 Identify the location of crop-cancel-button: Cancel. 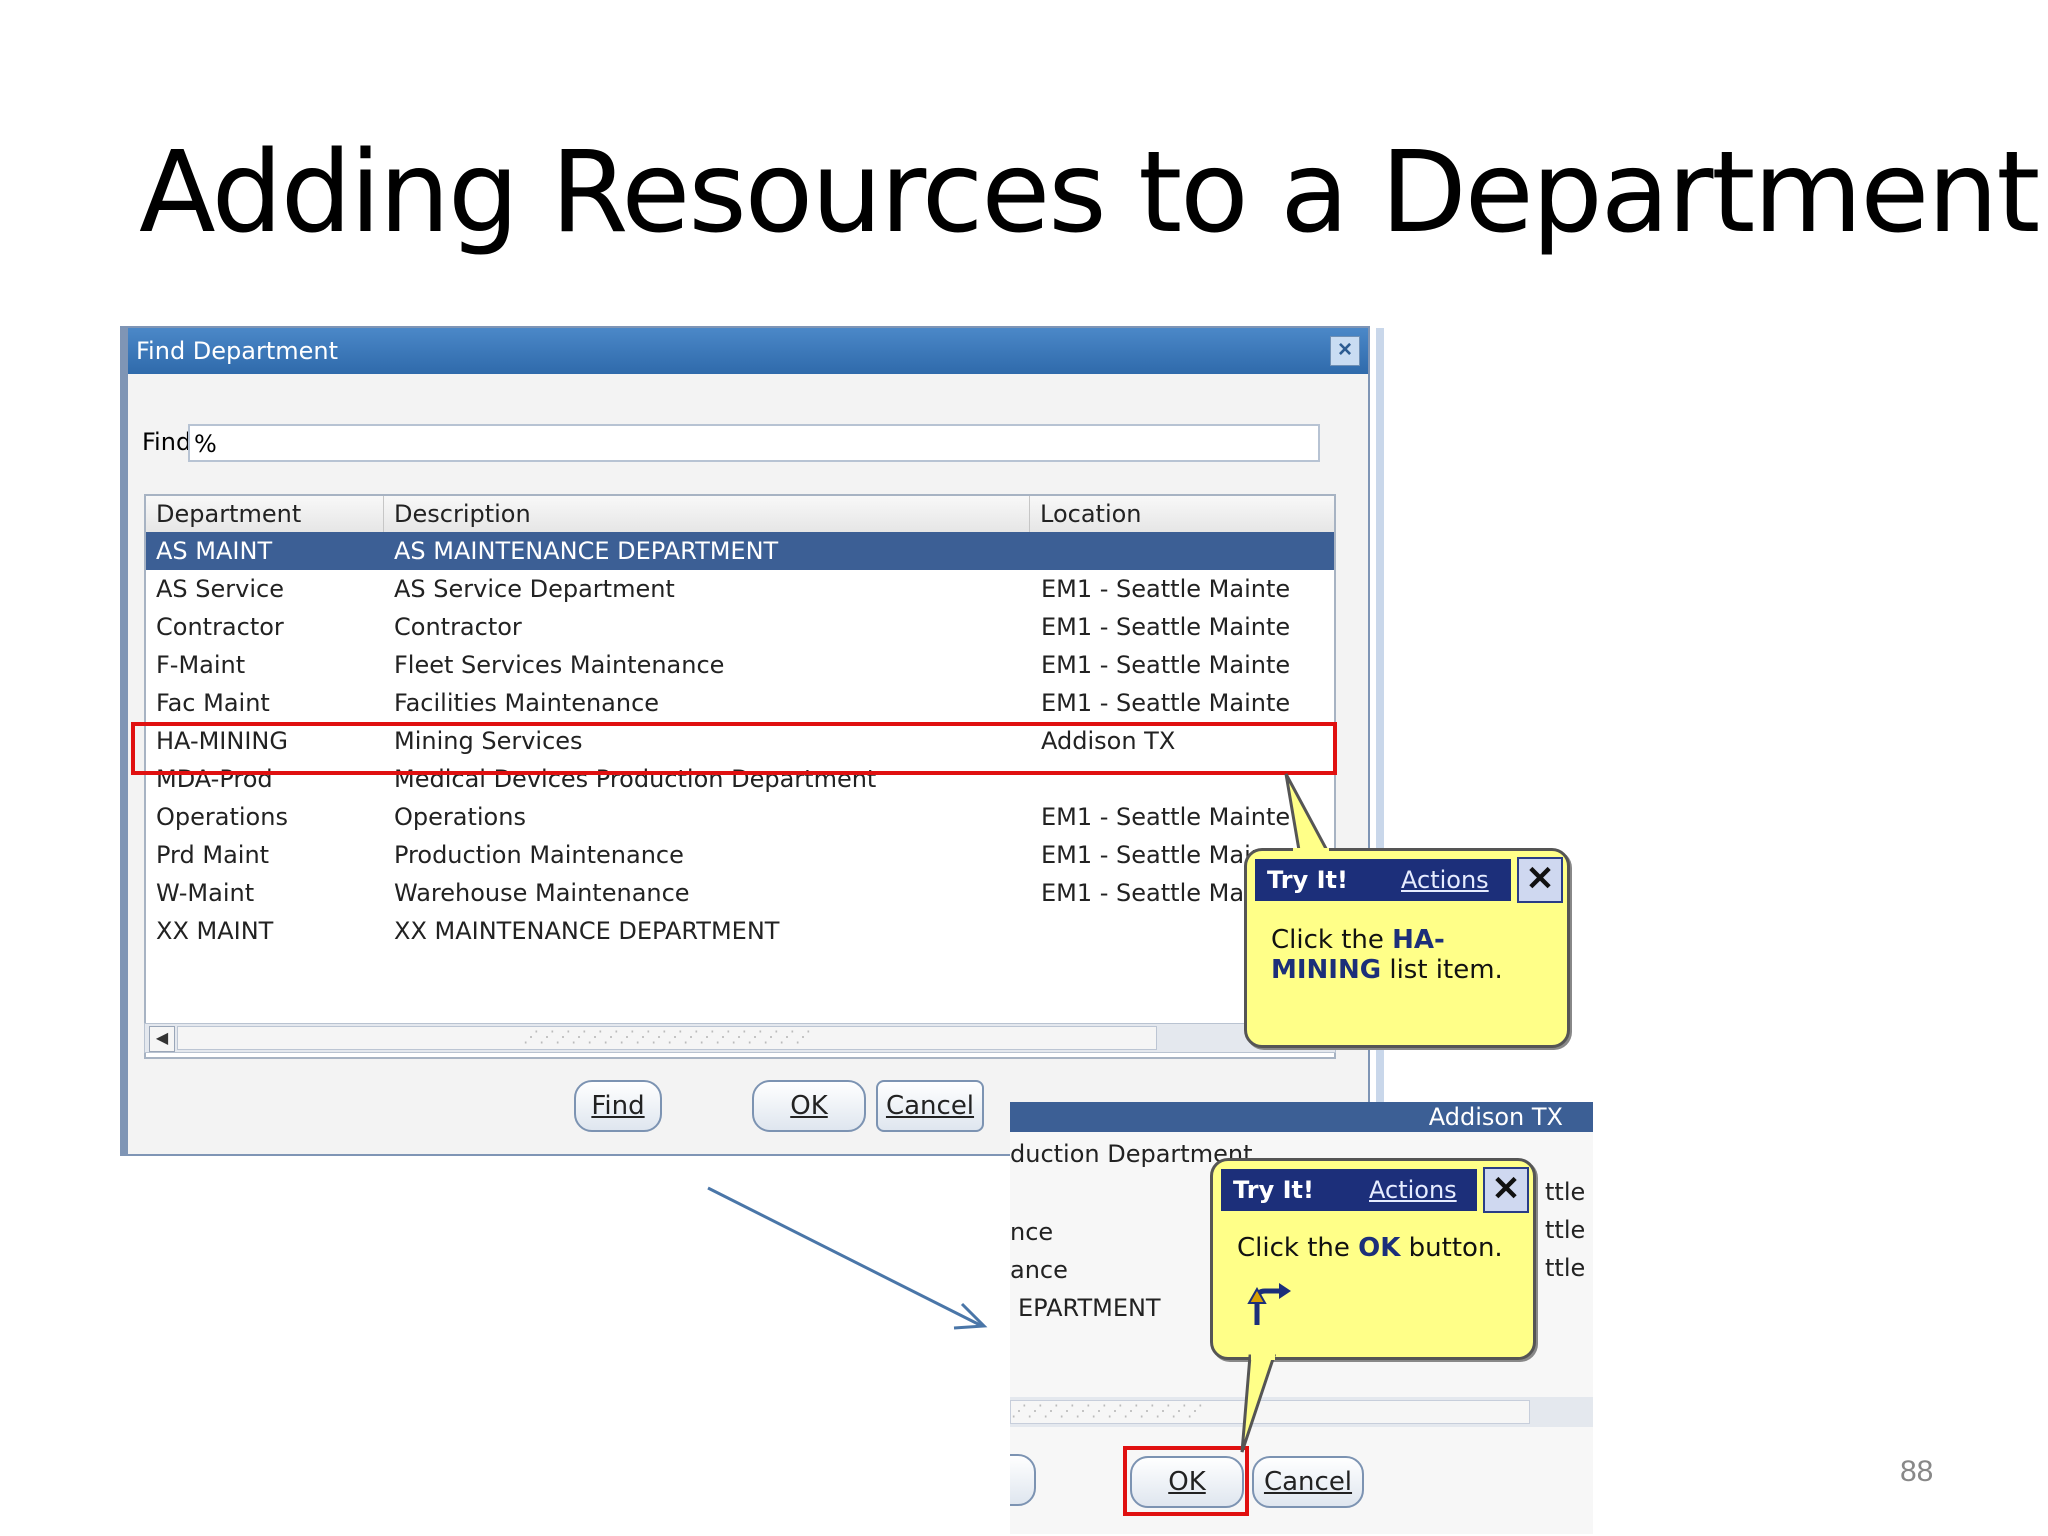
(1308, 1482).